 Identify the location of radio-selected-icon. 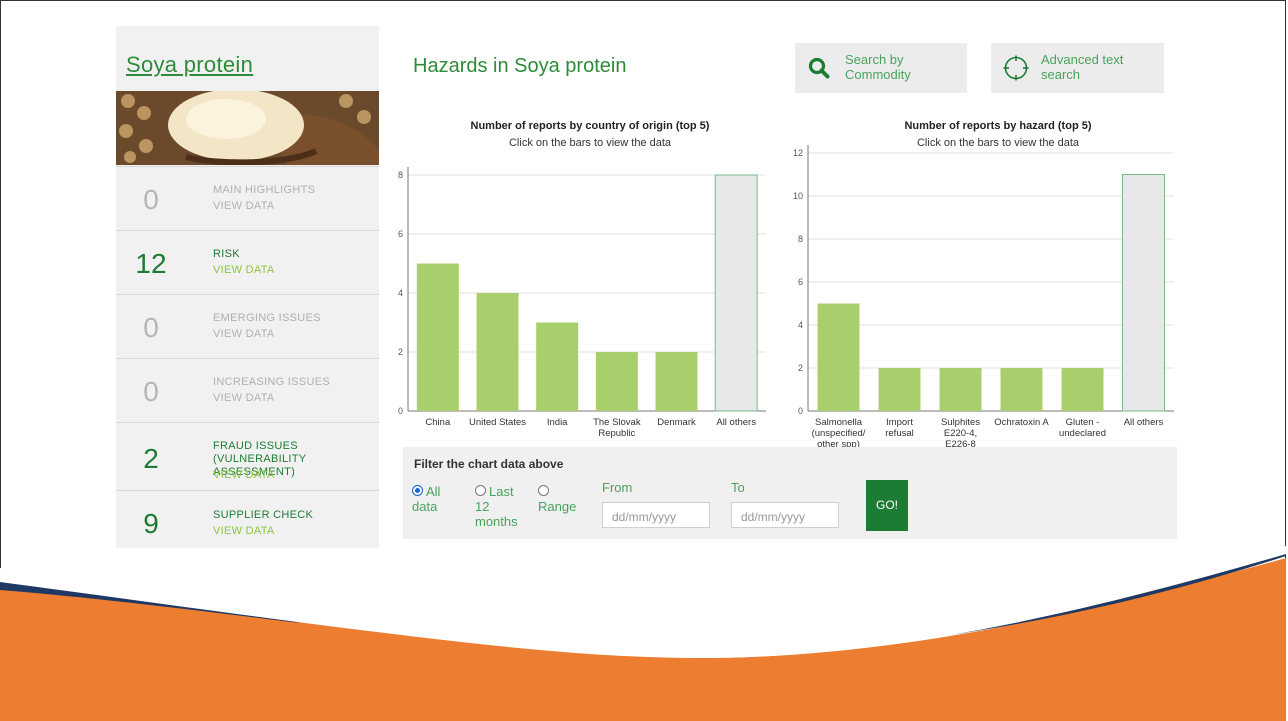
(417, 490).